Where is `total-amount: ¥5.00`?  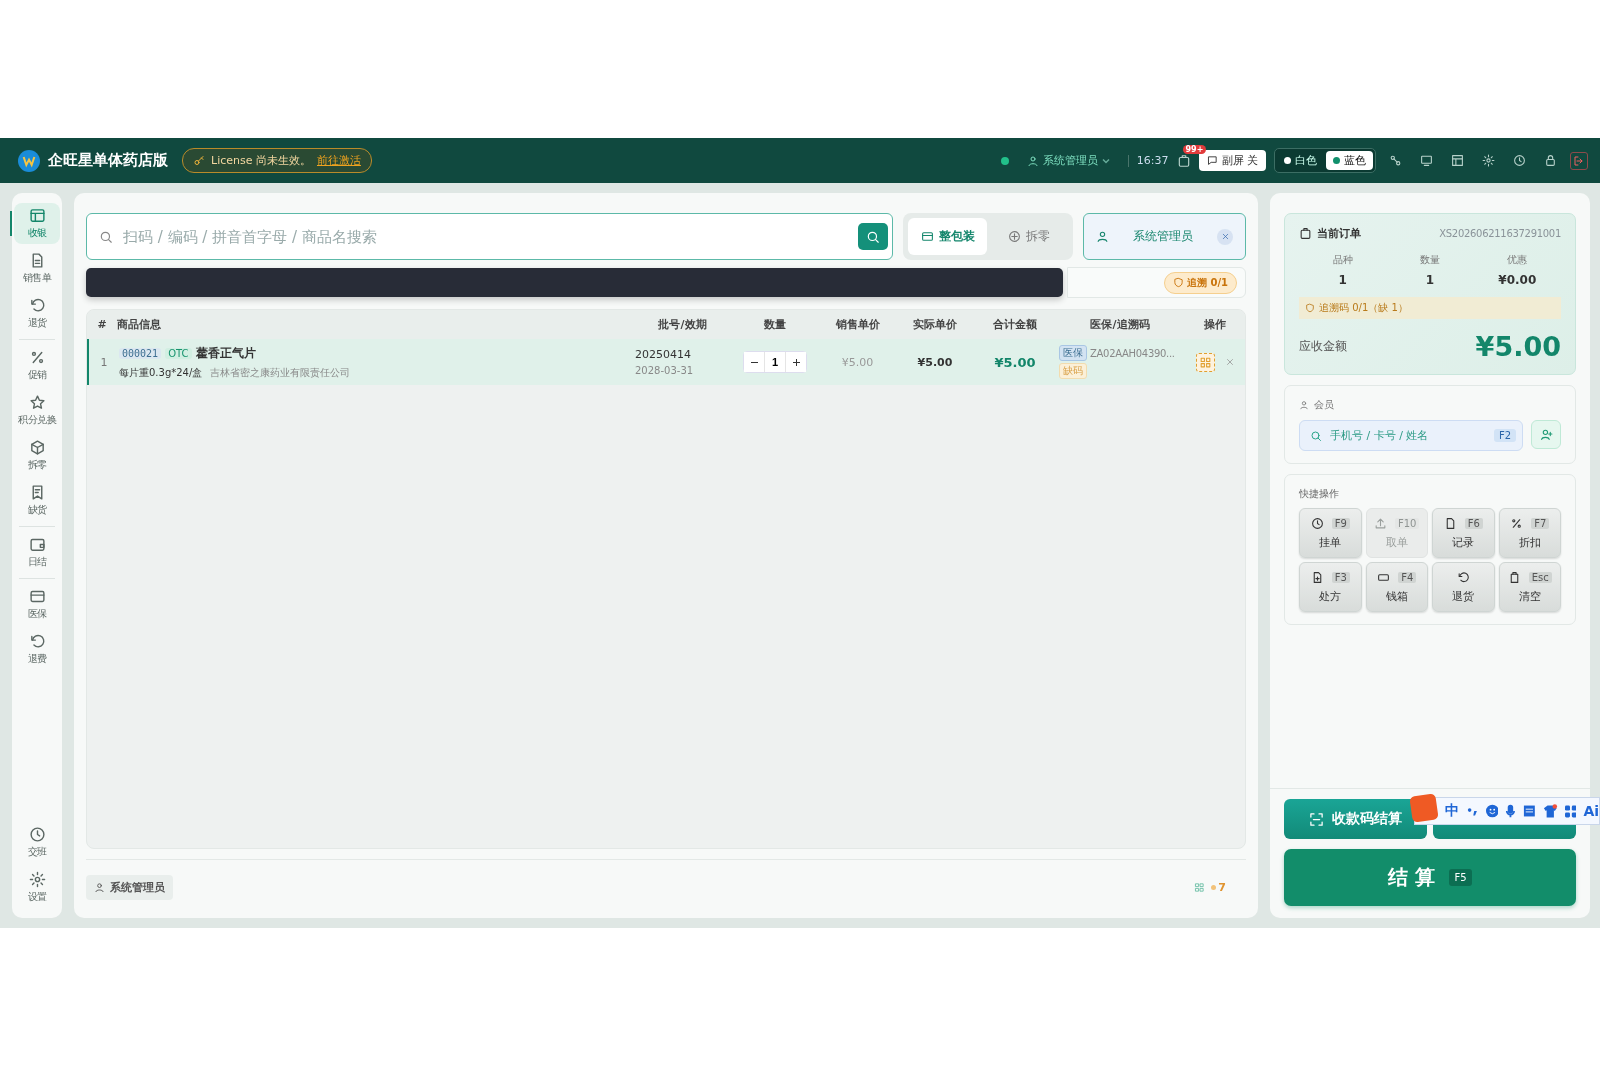
total-amount: ¥5.00 is located at coordinates (1015, 362).